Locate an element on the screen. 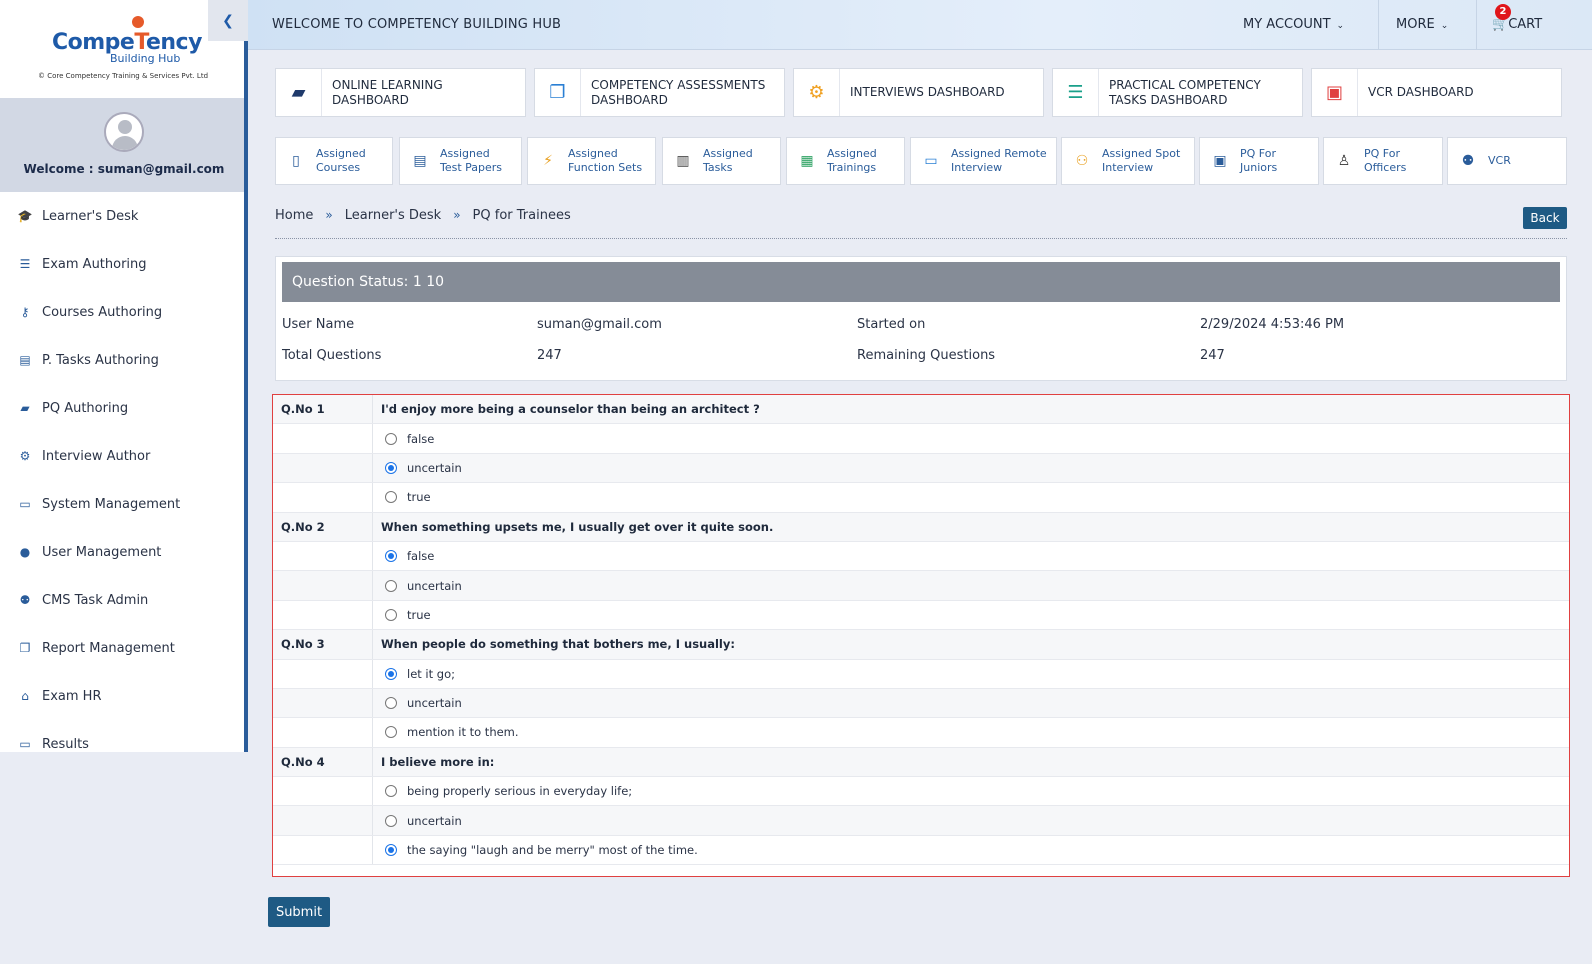 Image resolution: width=1592 pixels, height=964 pixels. gears-icon: ⚙ is located at coordinates (817, 92).